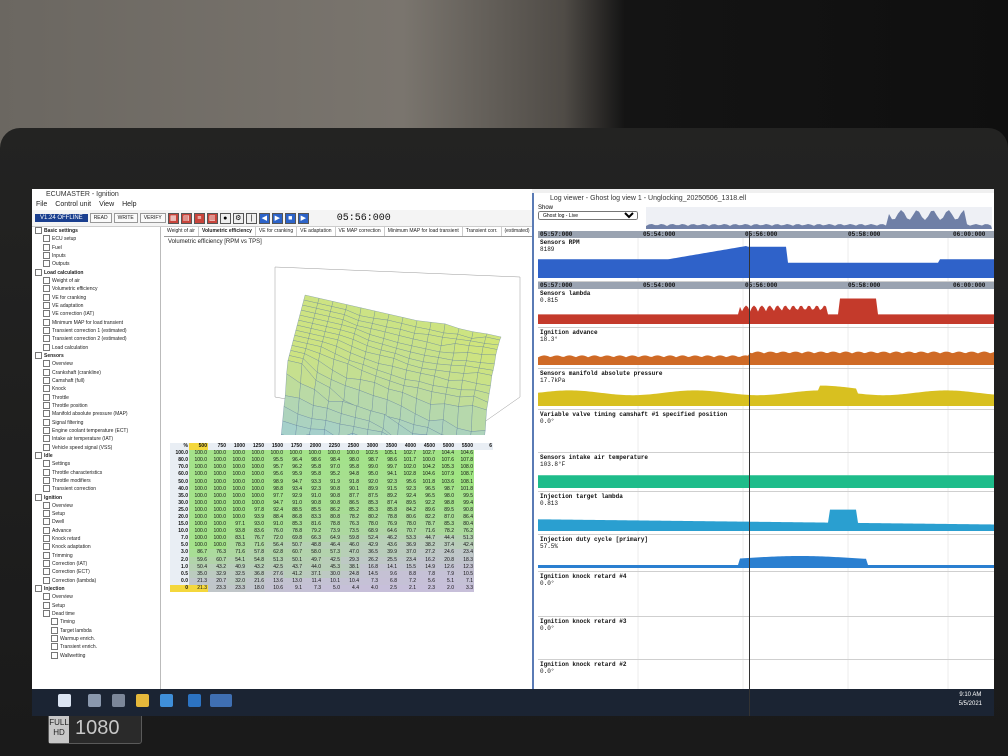  I want to click on menu-item-view: View, so click(106, 204).